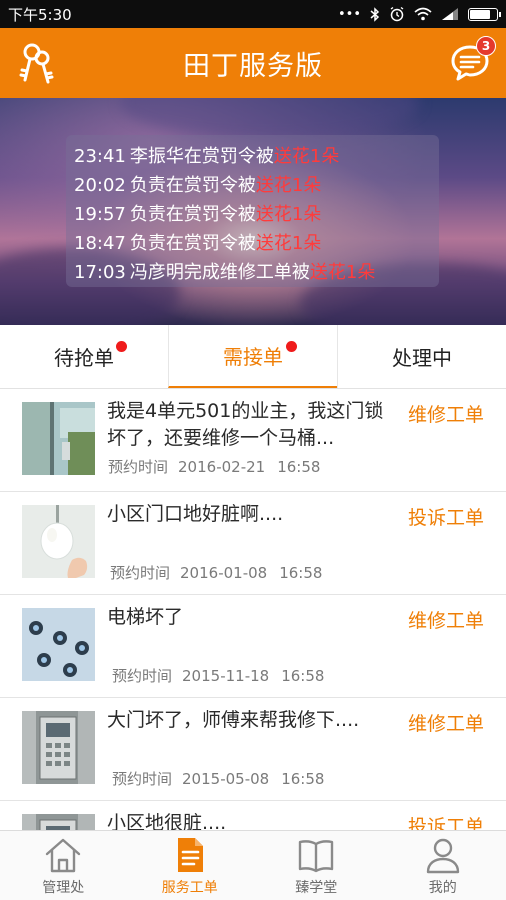 This screenshot has width=506, height=900. What do you see at coordinates (190, 855) in the screenshot?
I see `document-icon` at bounding box center [190, 855].